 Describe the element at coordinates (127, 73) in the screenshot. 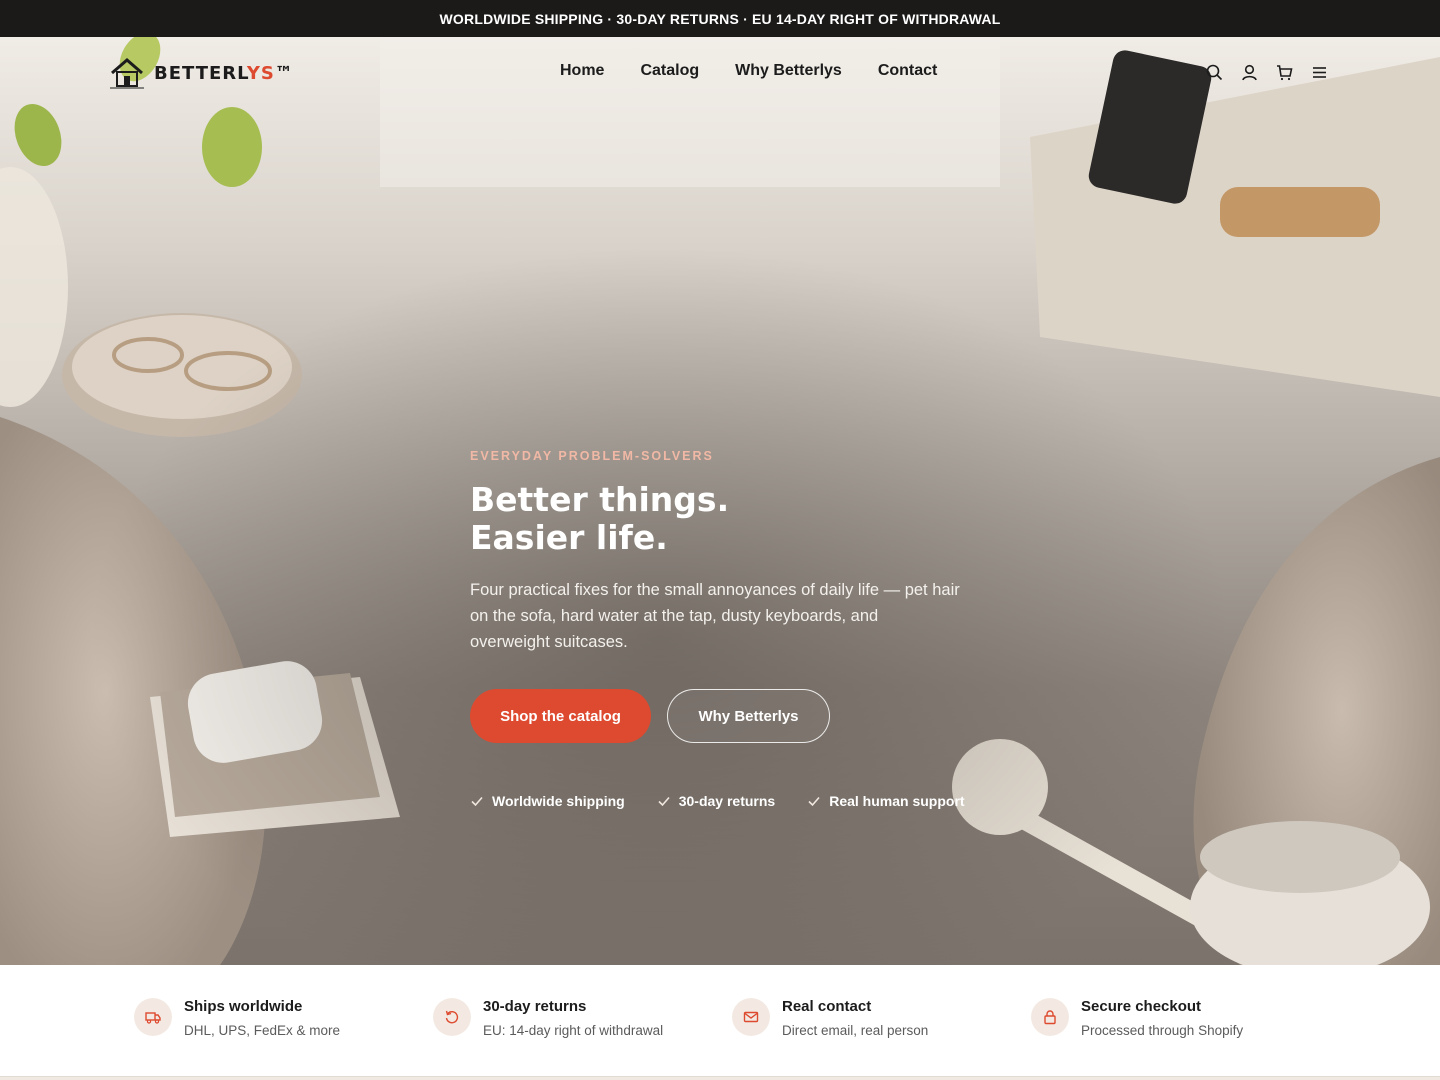

I see `house-icon` at that location.